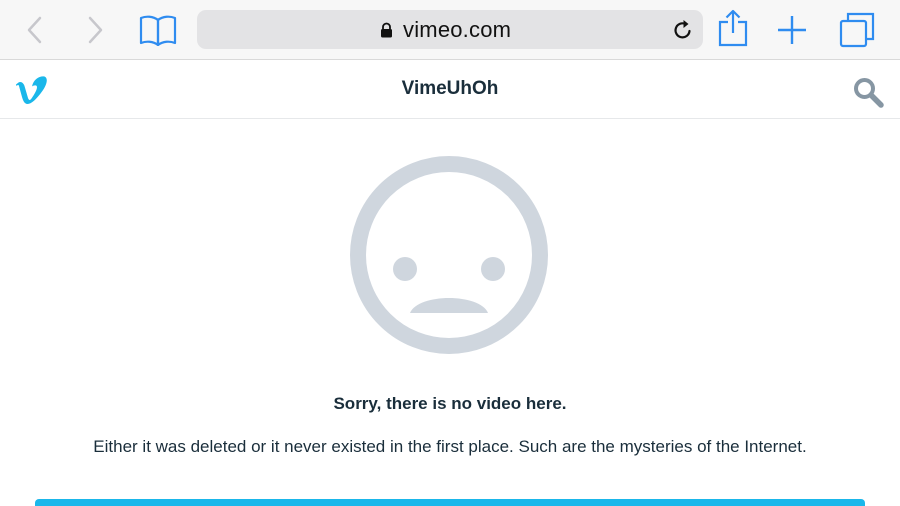 The width and height of the screenshot is (900, 506). Describe the element at coordinates (449, 257) in the screenshot. I see `sad-face-icon` at that location.